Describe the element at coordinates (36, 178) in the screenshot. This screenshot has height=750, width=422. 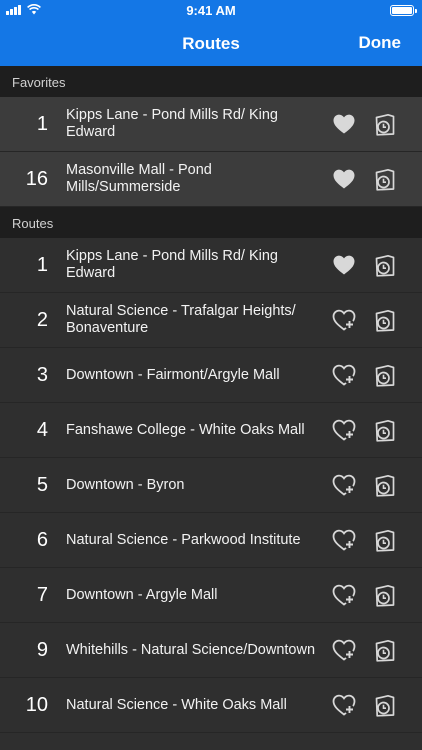
I see `route-number: 16` at that location.